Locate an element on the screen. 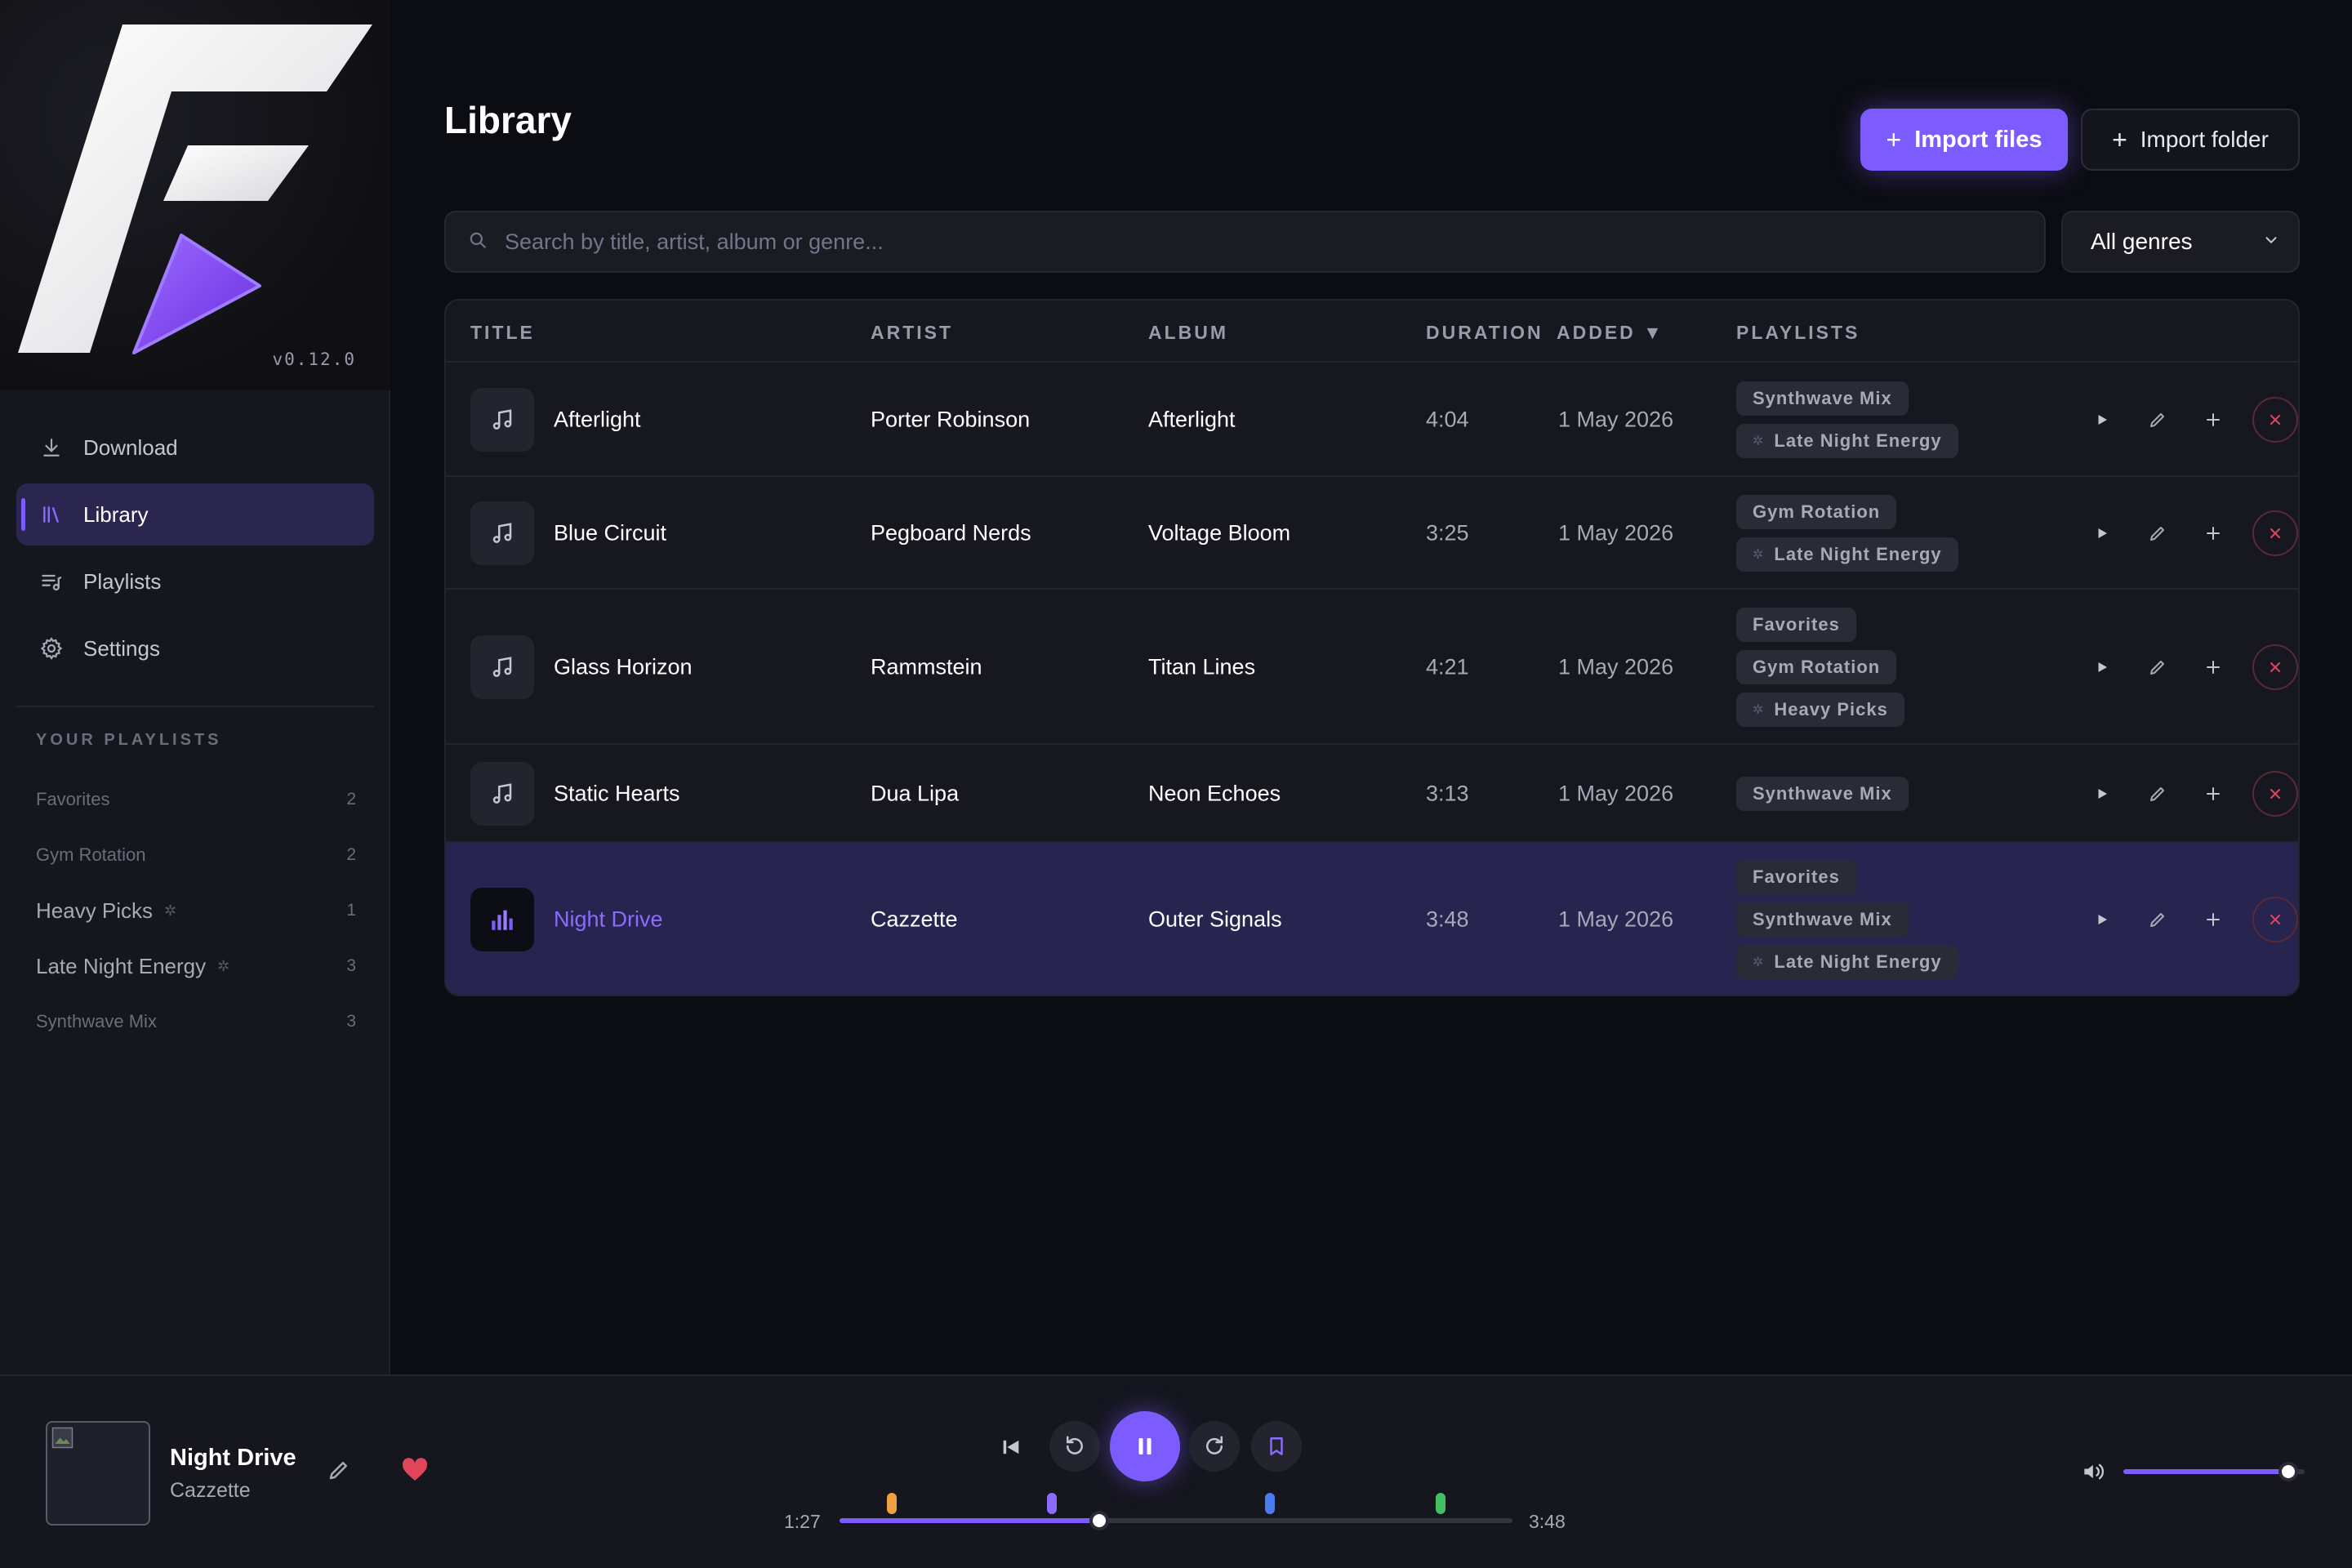  track-title: Blue Circuit is located at coordinates (610, 533).